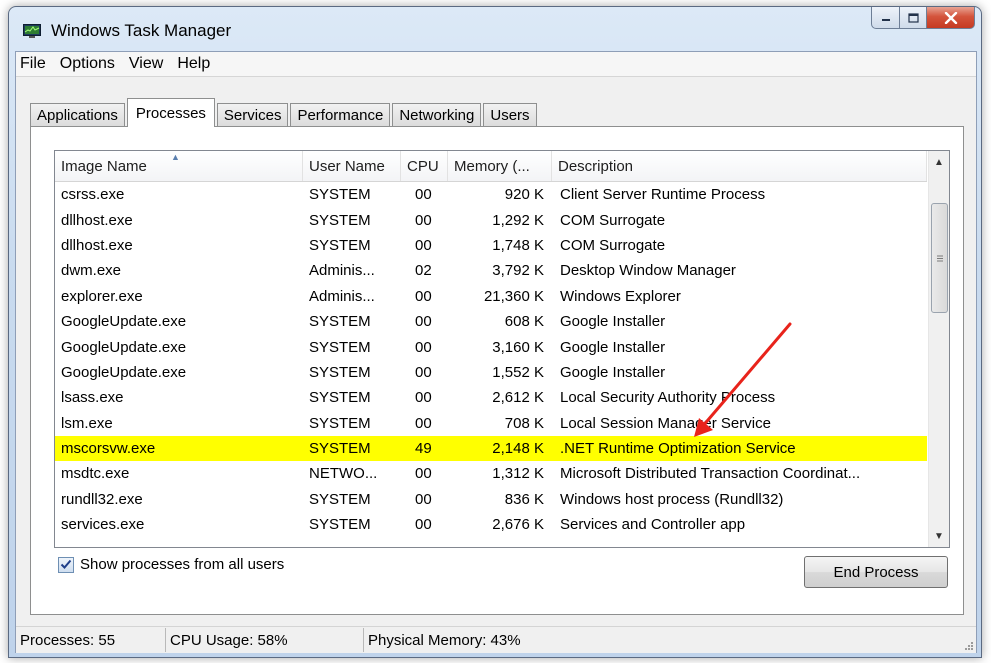 The height and width of the screenshot is (663, 991). What do you see at coordinates (939, 536) in the screenshot?
I see `scroll-down-arrow-icon: ▼` at bounding box center [939, 536].